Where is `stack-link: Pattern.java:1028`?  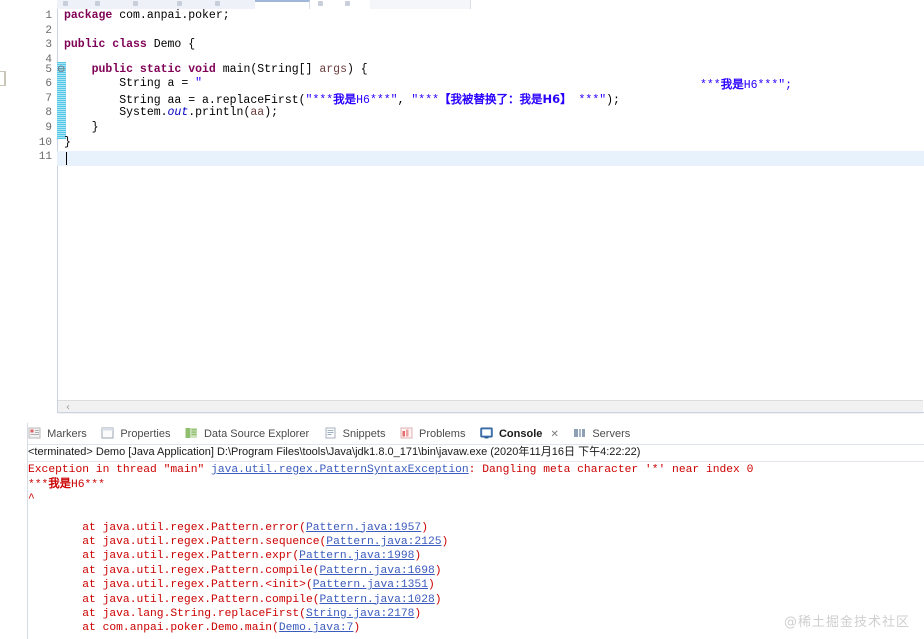
stack-link: Pattern.java:1028 is located at coordinates (377, 600).